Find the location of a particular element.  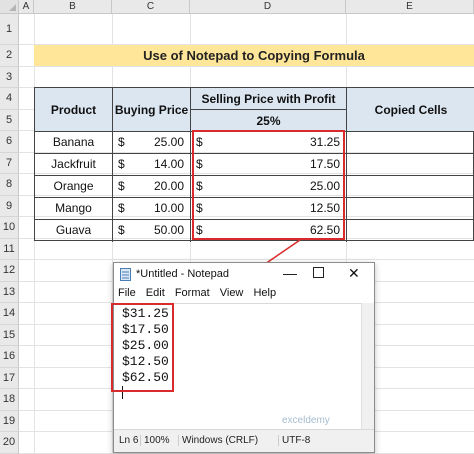

notepad-statusbar: Ln 6 100% Windows (CRLF) UTF-8 is located at coordinates (244, 440).